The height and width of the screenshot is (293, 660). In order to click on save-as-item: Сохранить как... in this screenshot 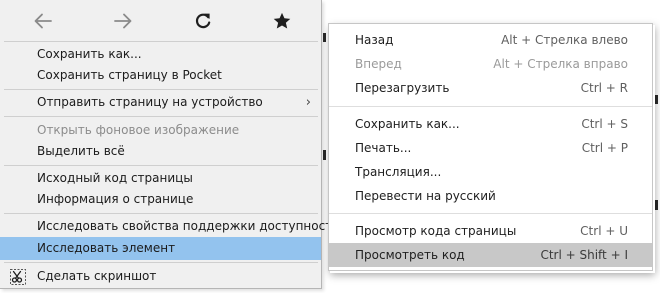, I will do `click(160, 54)`.